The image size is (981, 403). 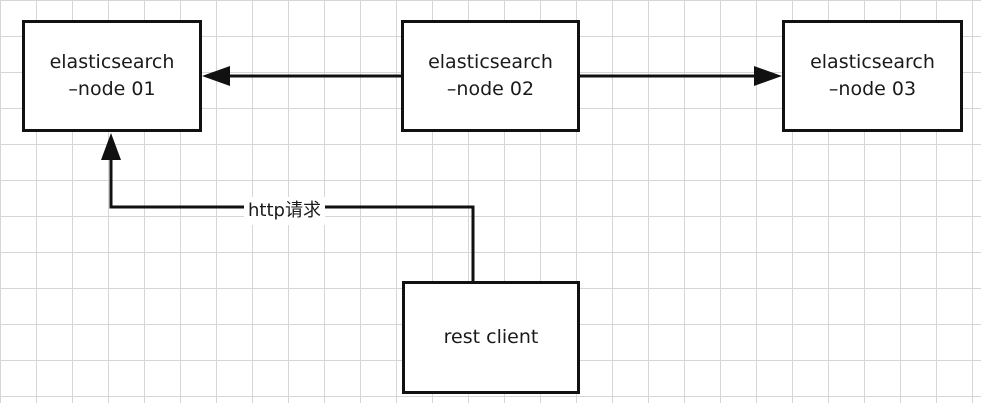 What do you see at coordinates (284, 211) in the screenshot?
I see `edge-label-http-request: http请求` at bounding box center [284, 211].